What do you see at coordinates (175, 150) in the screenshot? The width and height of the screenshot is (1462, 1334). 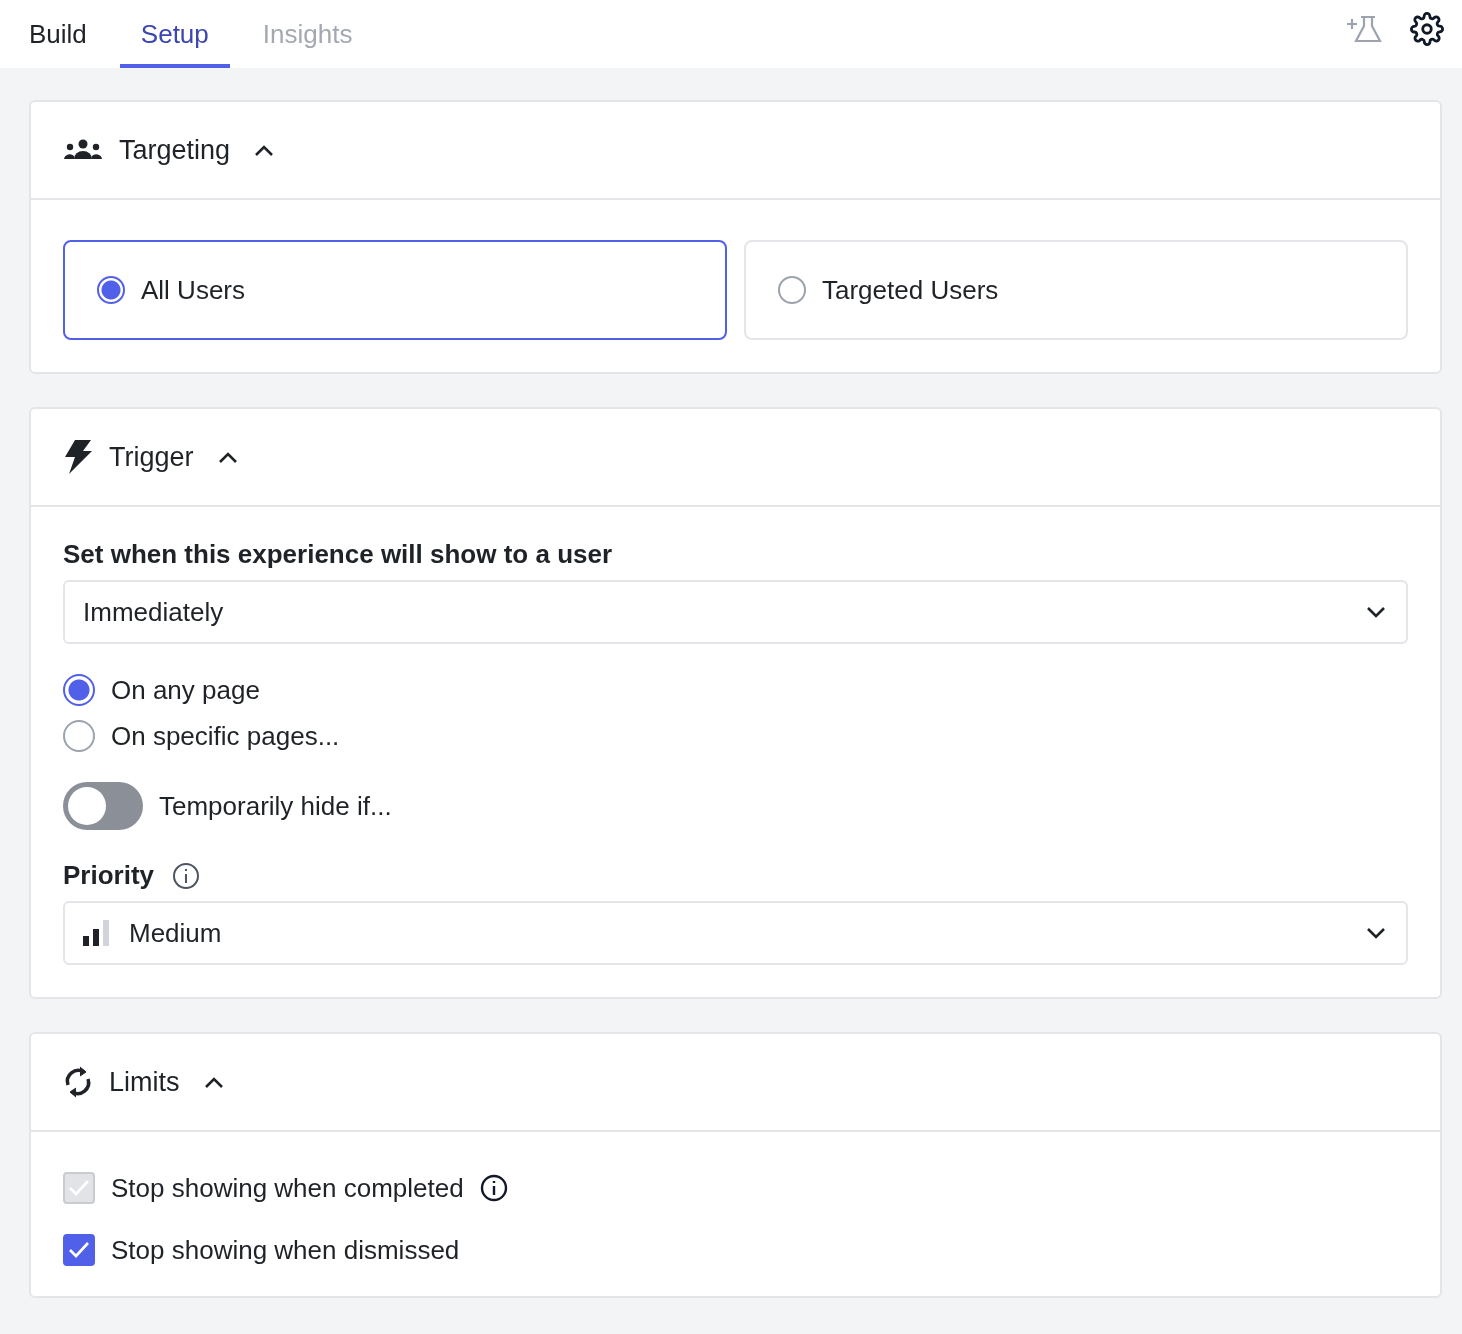 I see `section-title: Targeting` at bounding box center [175, 150].